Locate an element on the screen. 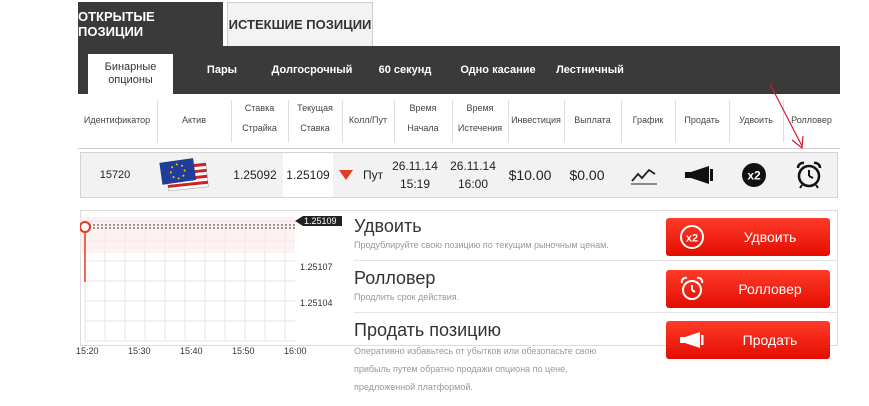 The width and height of the screenshot is (869, 406). investment-value: $10.00 is located at coordinates (530, 175).